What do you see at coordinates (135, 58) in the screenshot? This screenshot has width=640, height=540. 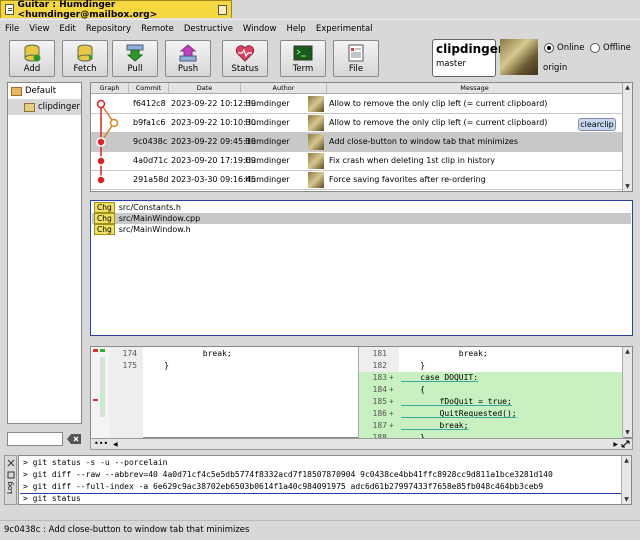 I see `pull-button: Pull` at bounding box center [135, 58].